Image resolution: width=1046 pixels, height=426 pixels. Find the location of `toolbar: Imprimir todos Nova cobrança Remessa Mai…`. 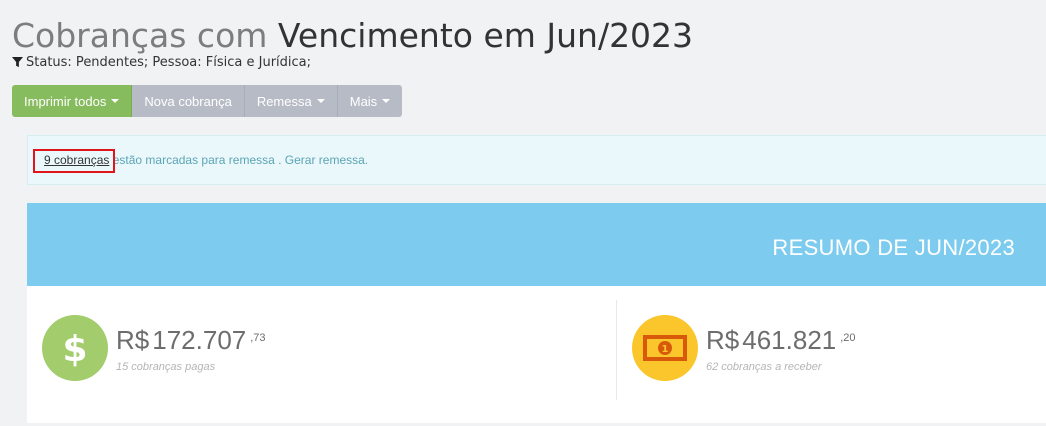

toolbar: Imprimir todos Nova cobrança Remessa Mai… is located at coordinates (207, 101).